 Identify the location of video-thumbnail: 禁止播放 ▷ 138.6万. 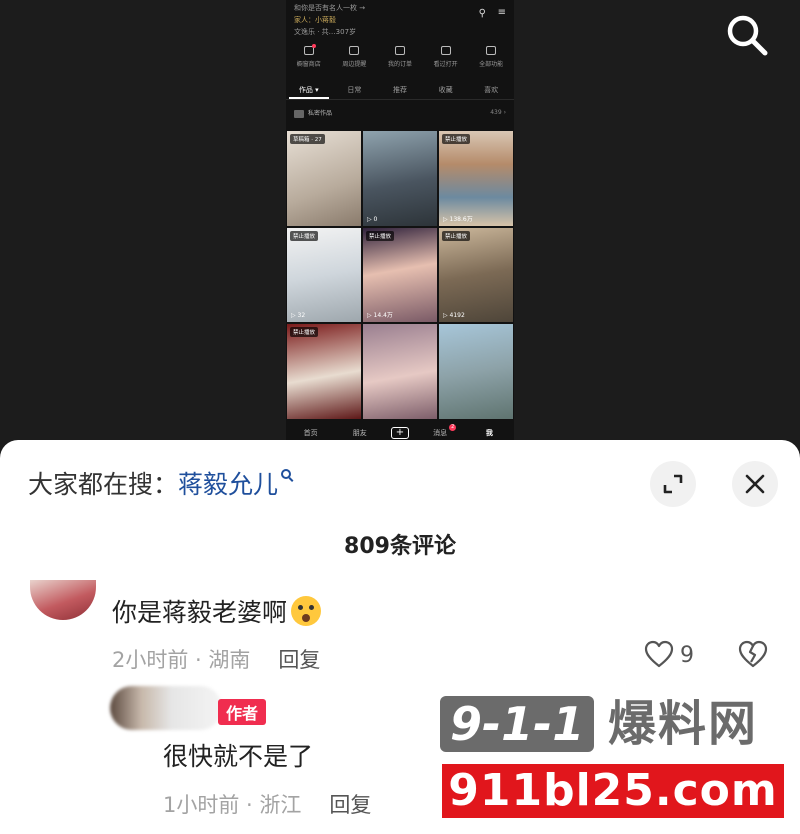
(476, 178).